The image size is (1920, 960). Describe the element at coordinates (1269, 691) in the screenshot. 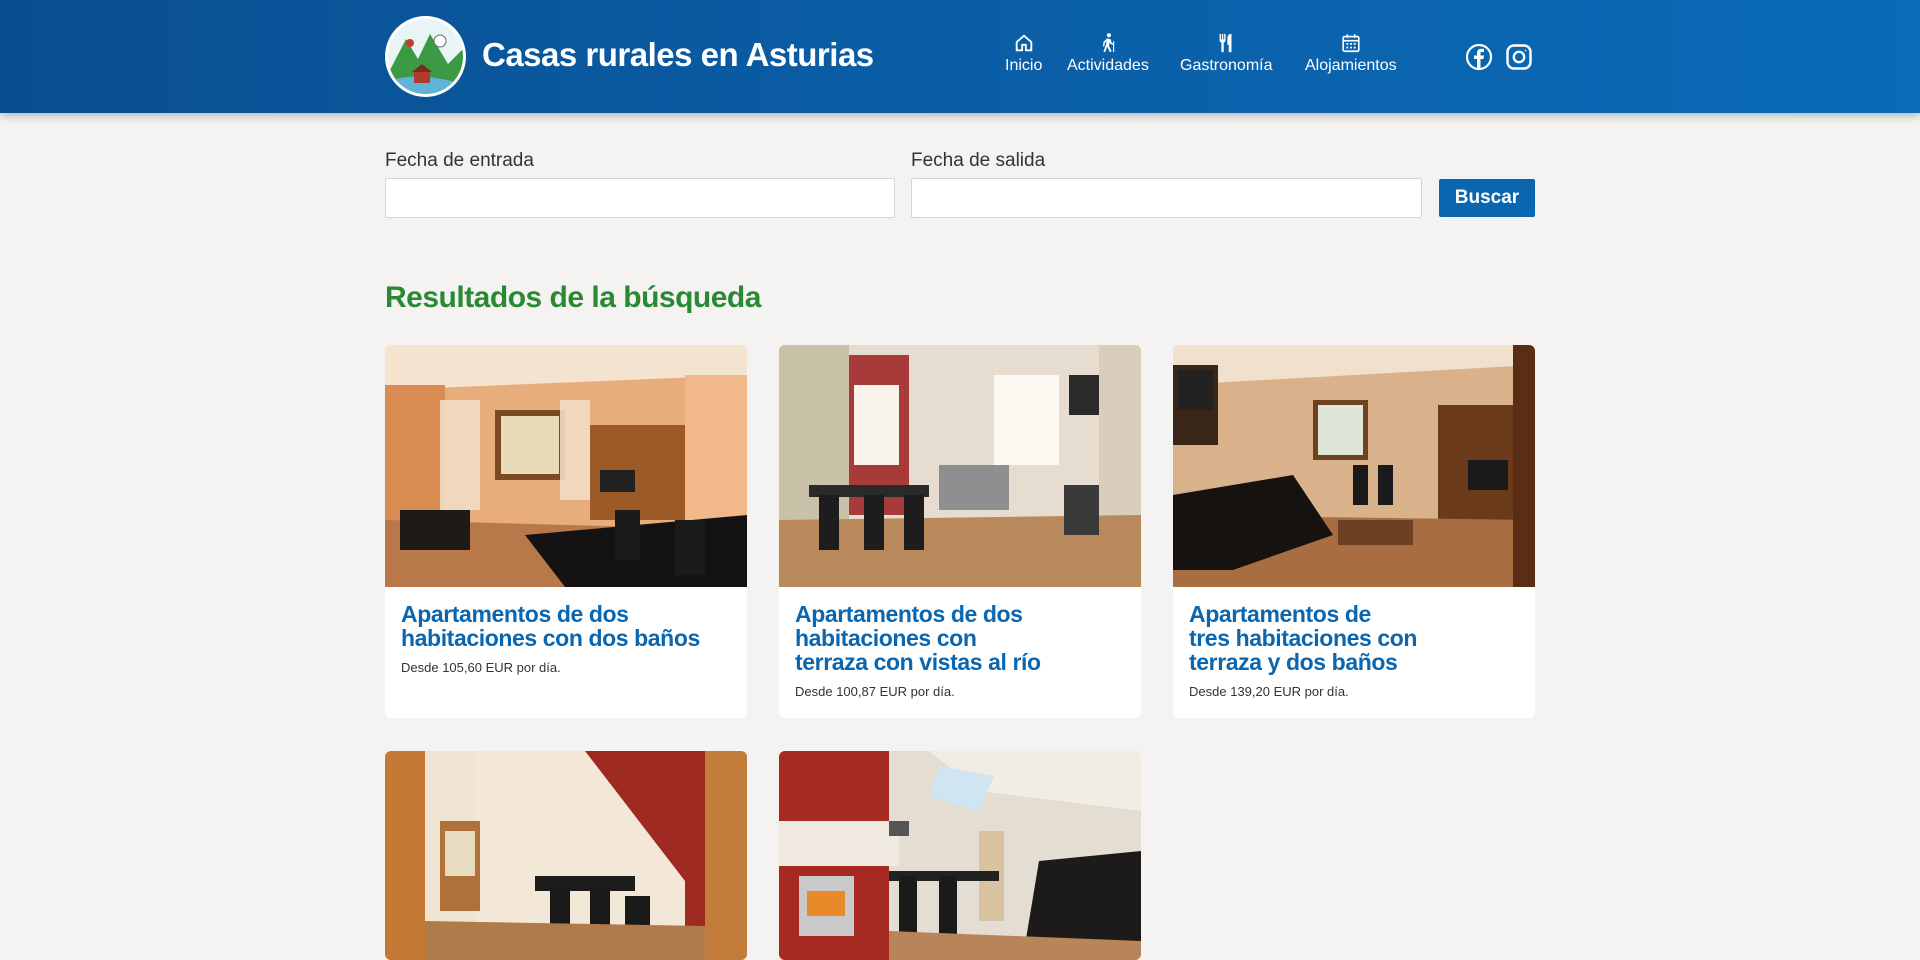

I see `card-price: Desde 139,20 EUR por día.` at that location.